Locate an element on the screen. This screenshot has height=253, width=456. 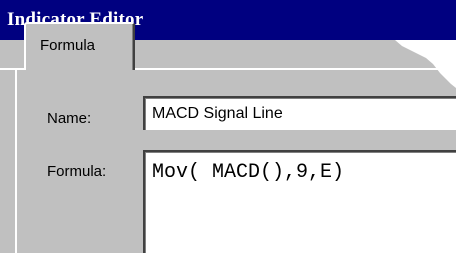
formula-label: Formula: is located at coordinates (76, 171).